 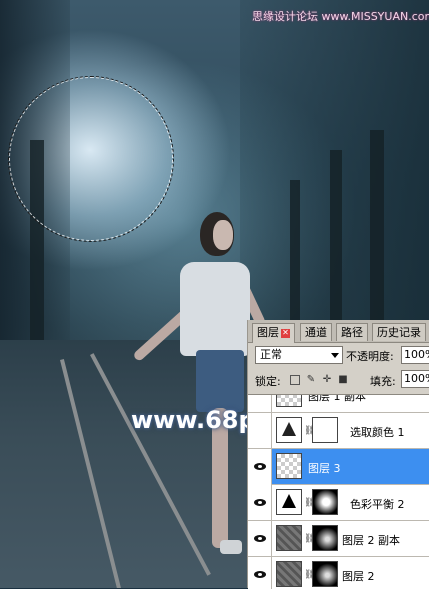 I want to click on tab-channels-label: 通道, so click(x=316, y=332).